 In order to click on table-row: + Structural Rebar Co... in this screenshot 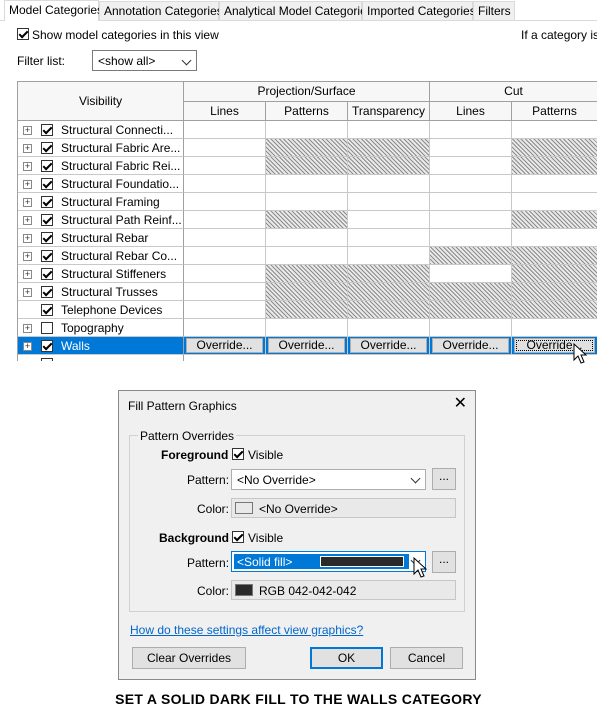, I will do `click(307, 256)`.